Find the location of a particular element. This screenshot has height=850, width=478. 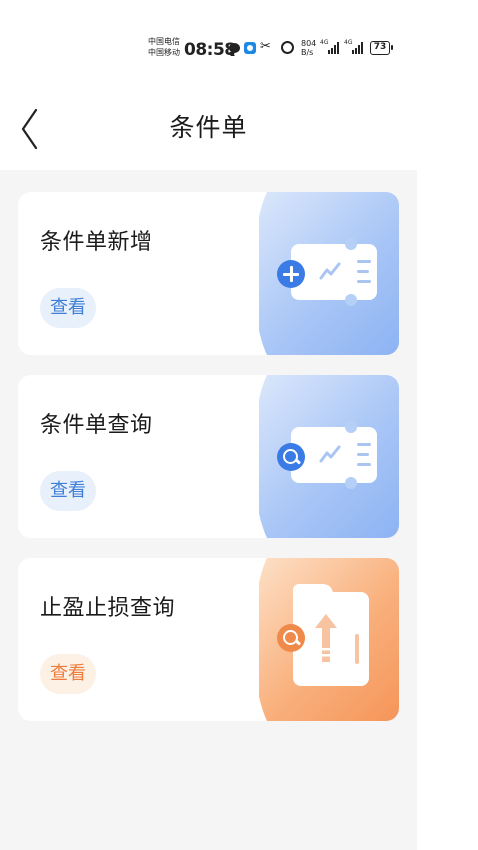

alarm-icon is located at coordinates (287, 47).